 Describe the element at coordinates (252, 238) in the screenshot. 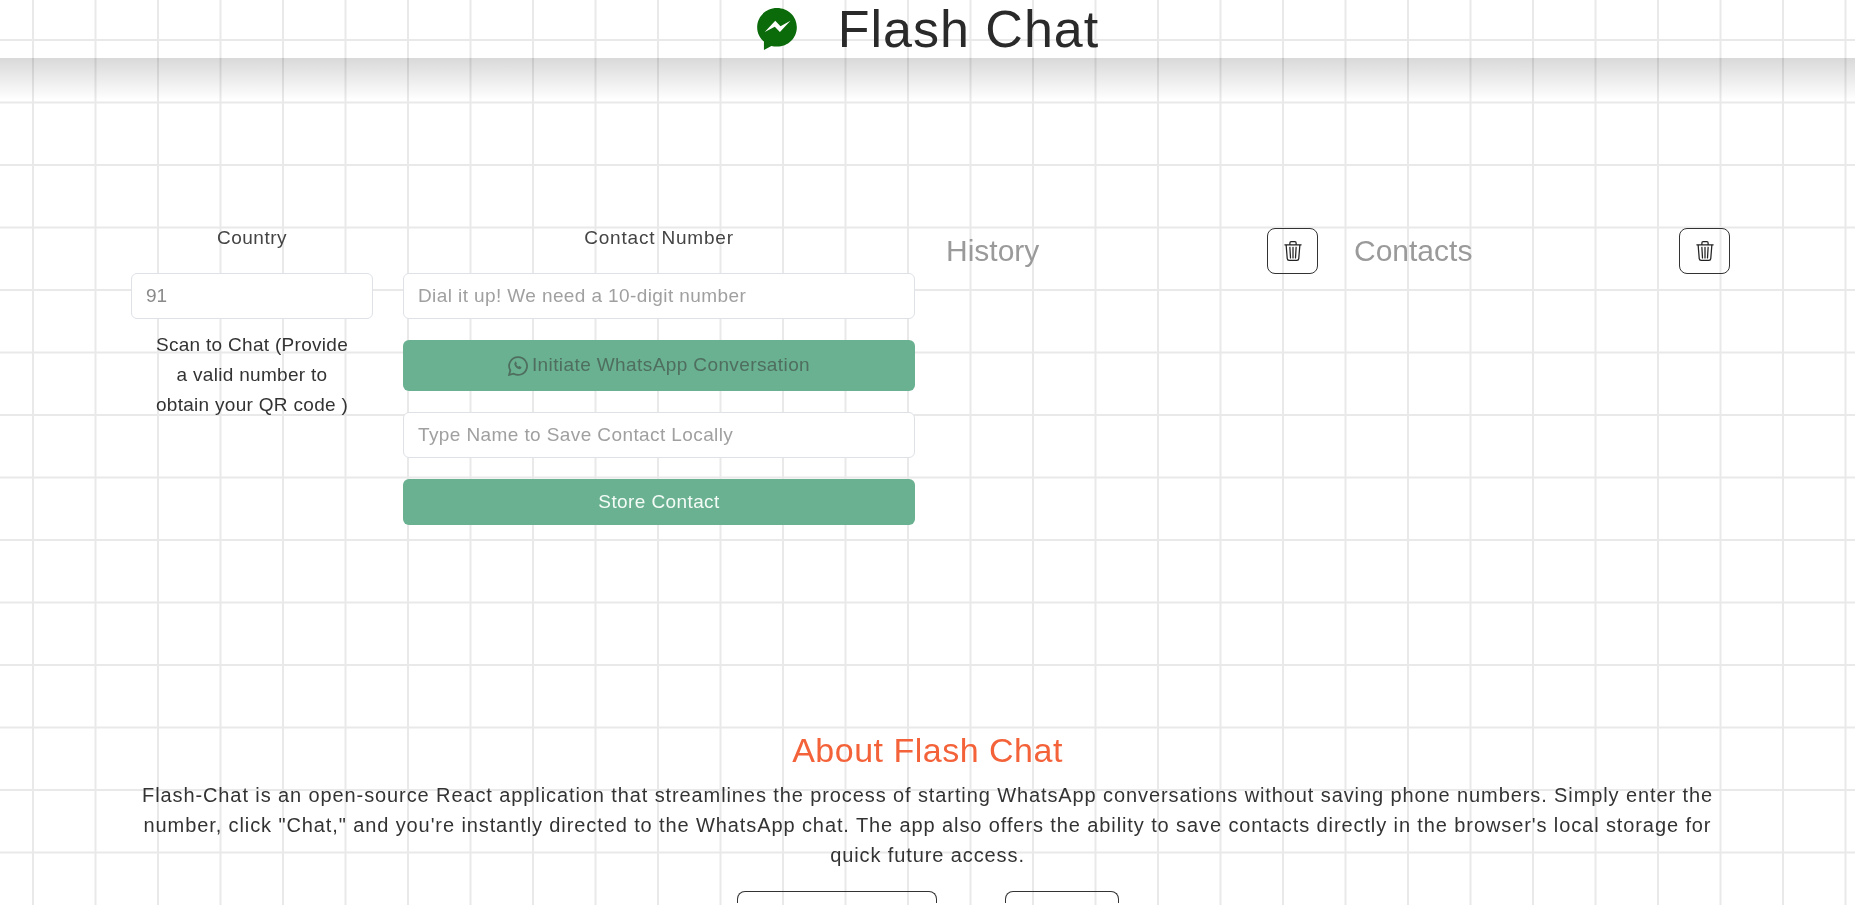

I see `country-label: Country` at that location.